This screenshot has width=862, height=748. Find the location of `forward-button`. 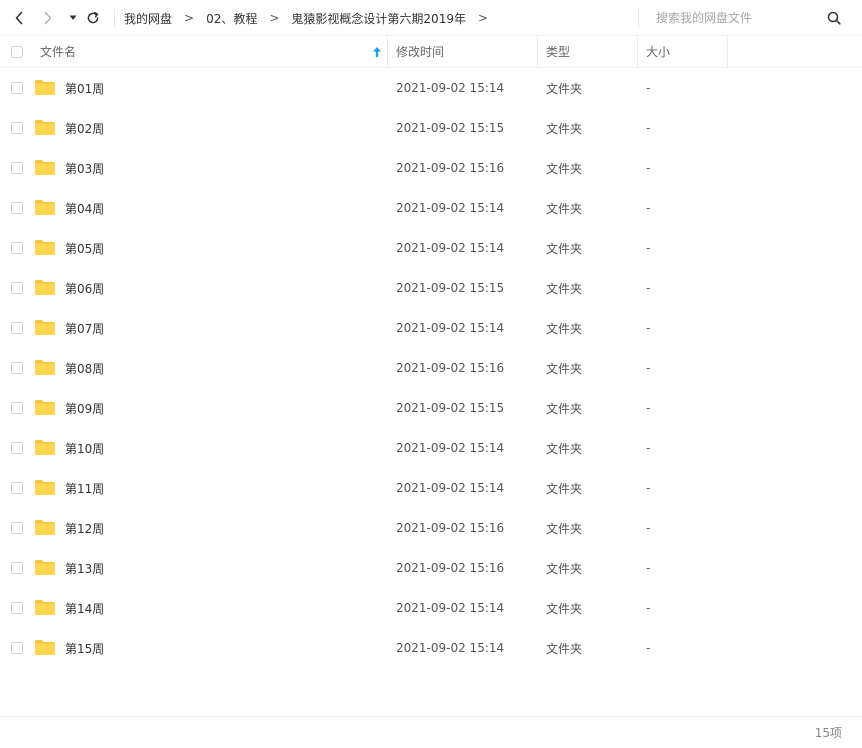

forward-button is located at coordinates (48, 18).